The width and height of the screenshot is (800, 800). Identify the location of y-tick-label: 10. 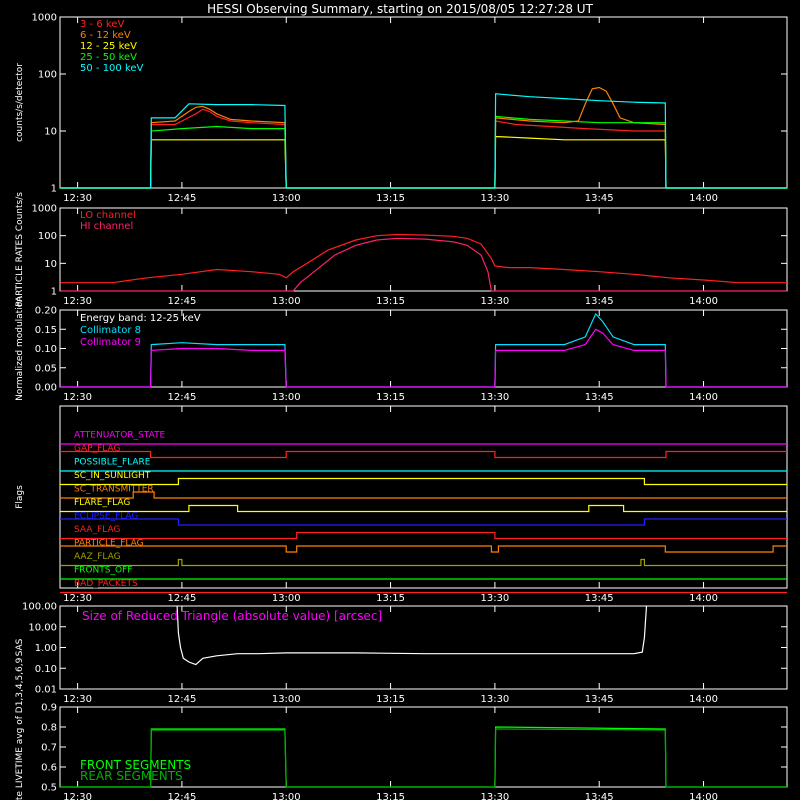
(50, 132).